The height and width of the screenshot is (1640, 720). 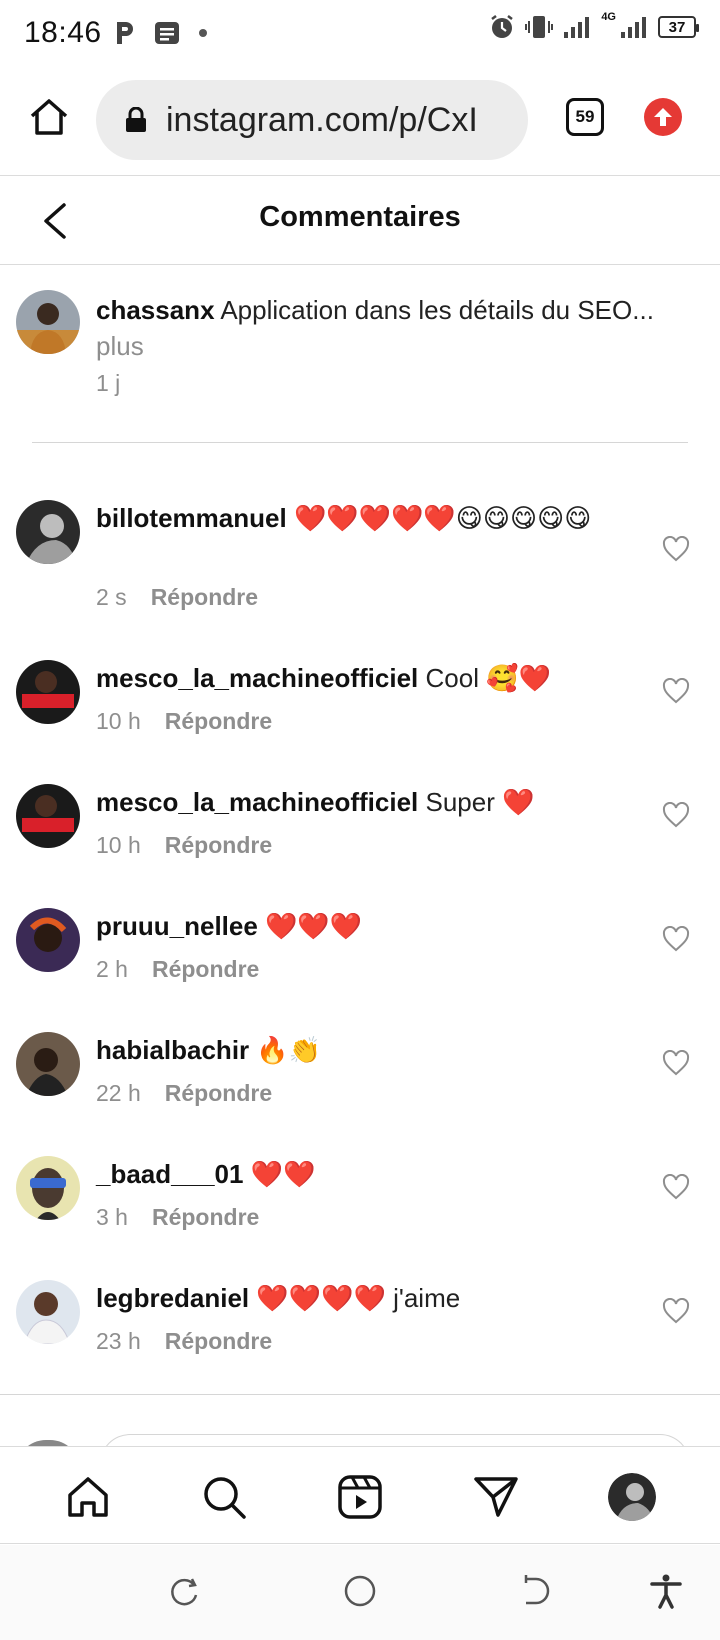 I want to click on parking-app-icon, so click(x=124, y=33).